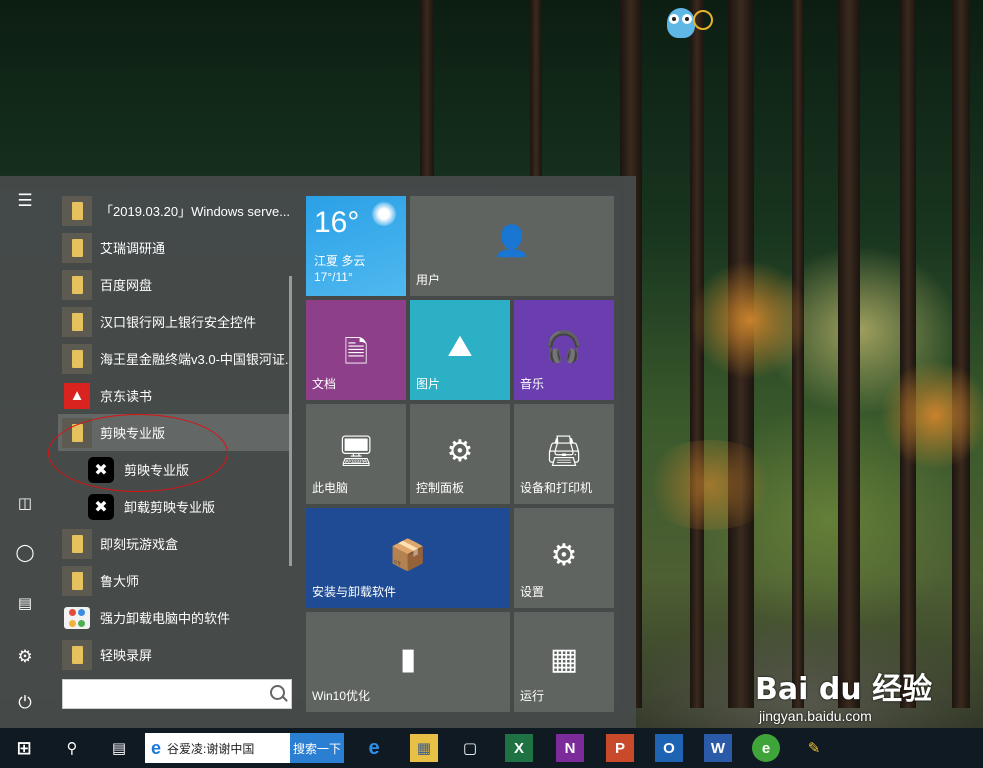 Image resolution: width=983 pixels, height=768 pixels. I want to click on pictures-icon: ▤, so click(25, 603).